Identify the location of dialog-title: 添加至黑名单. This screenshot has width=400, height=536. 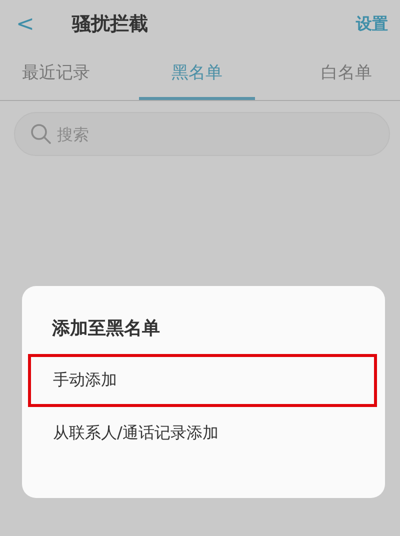
(105, 329).